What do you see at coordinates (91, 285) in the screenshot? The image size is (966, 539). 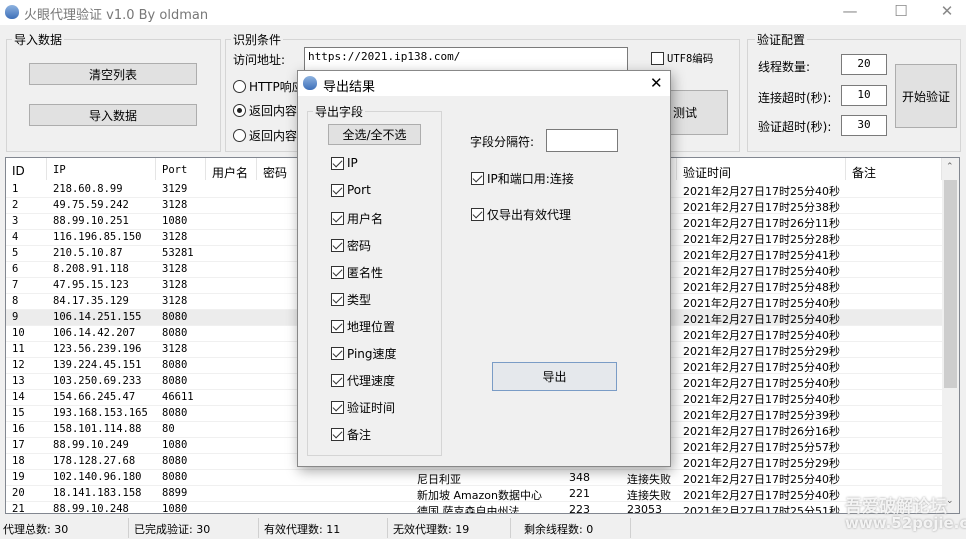 I see `table-cell: 47.95.15.123` at bounding box center [91, 285].